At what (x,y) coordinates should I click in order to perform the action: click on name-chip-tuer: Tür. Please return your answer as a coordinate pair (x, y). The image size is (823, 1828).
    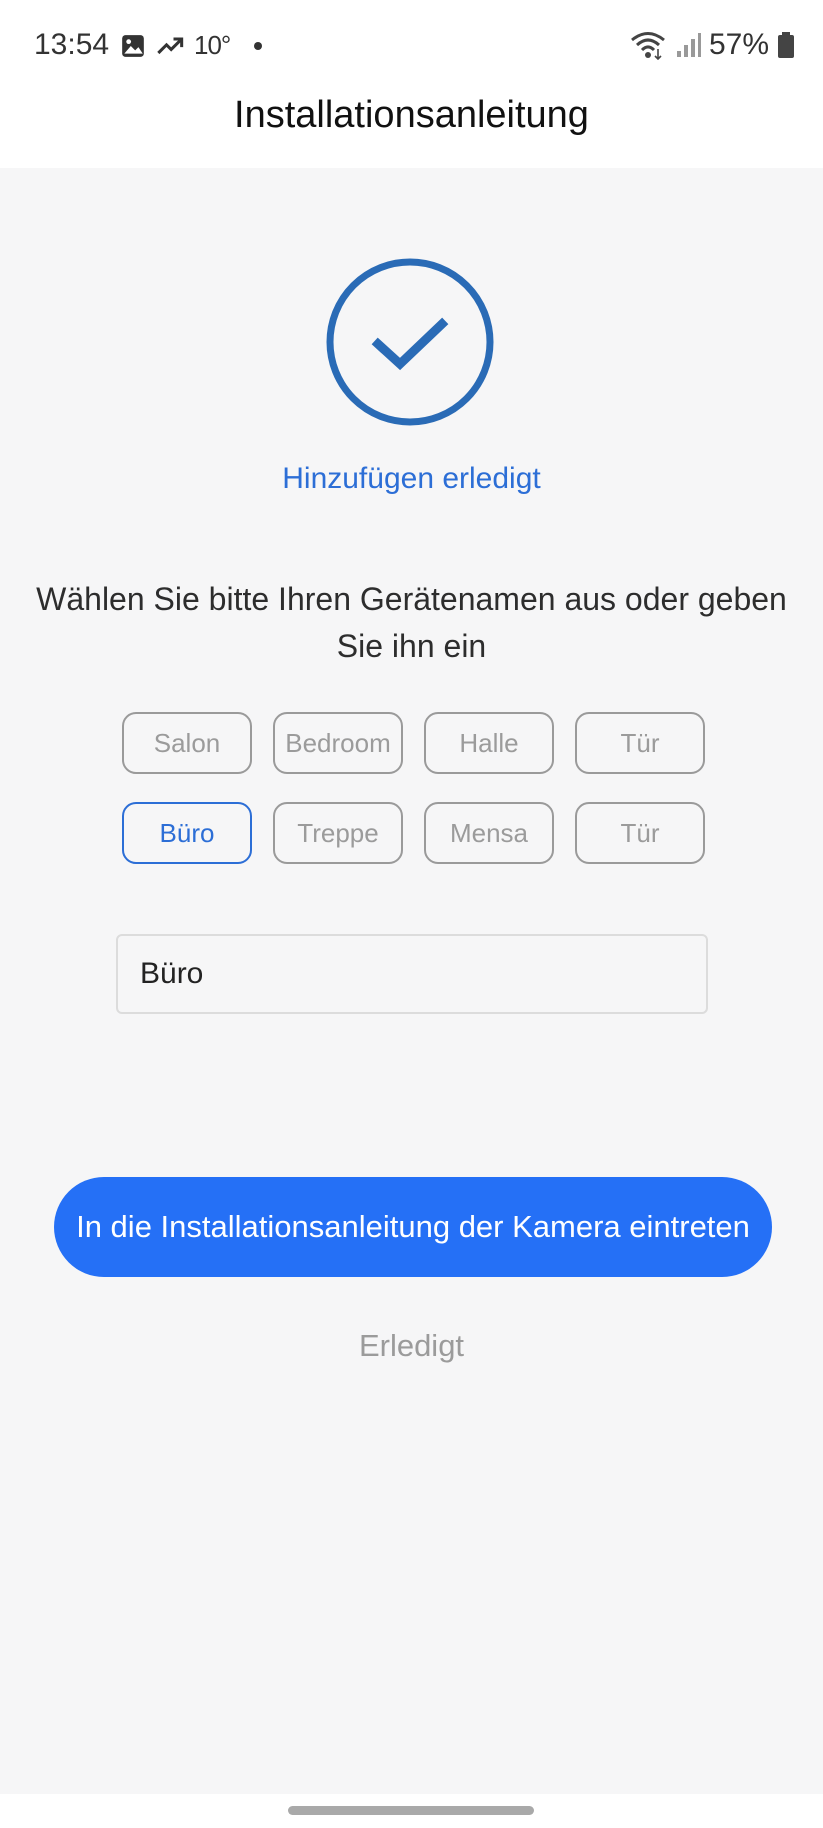
    Looking at the image, I should click on (640, 743).